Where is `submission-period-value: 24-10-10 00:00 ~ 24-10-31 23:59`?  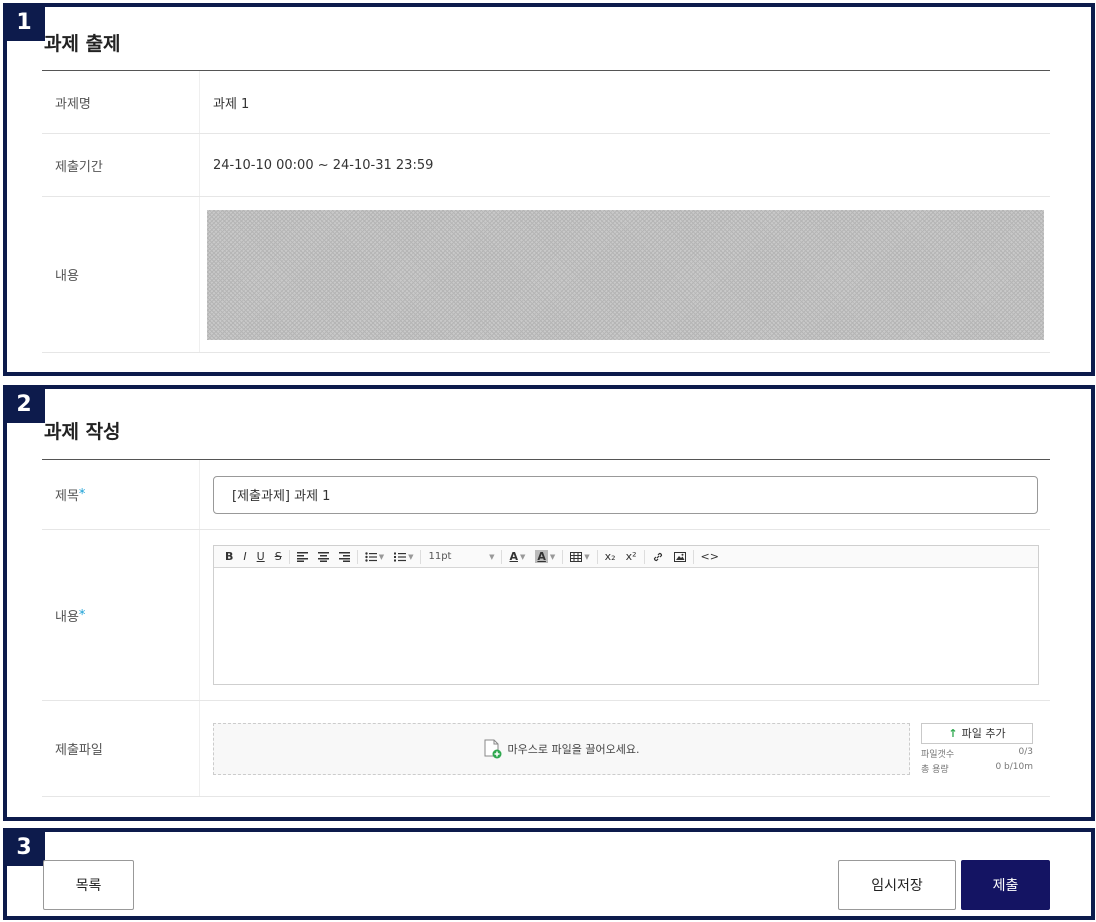
submission-period-value: 24-10-10 00:00 ~ 24-10-31 23:59 is located at coordinates (323, 165).